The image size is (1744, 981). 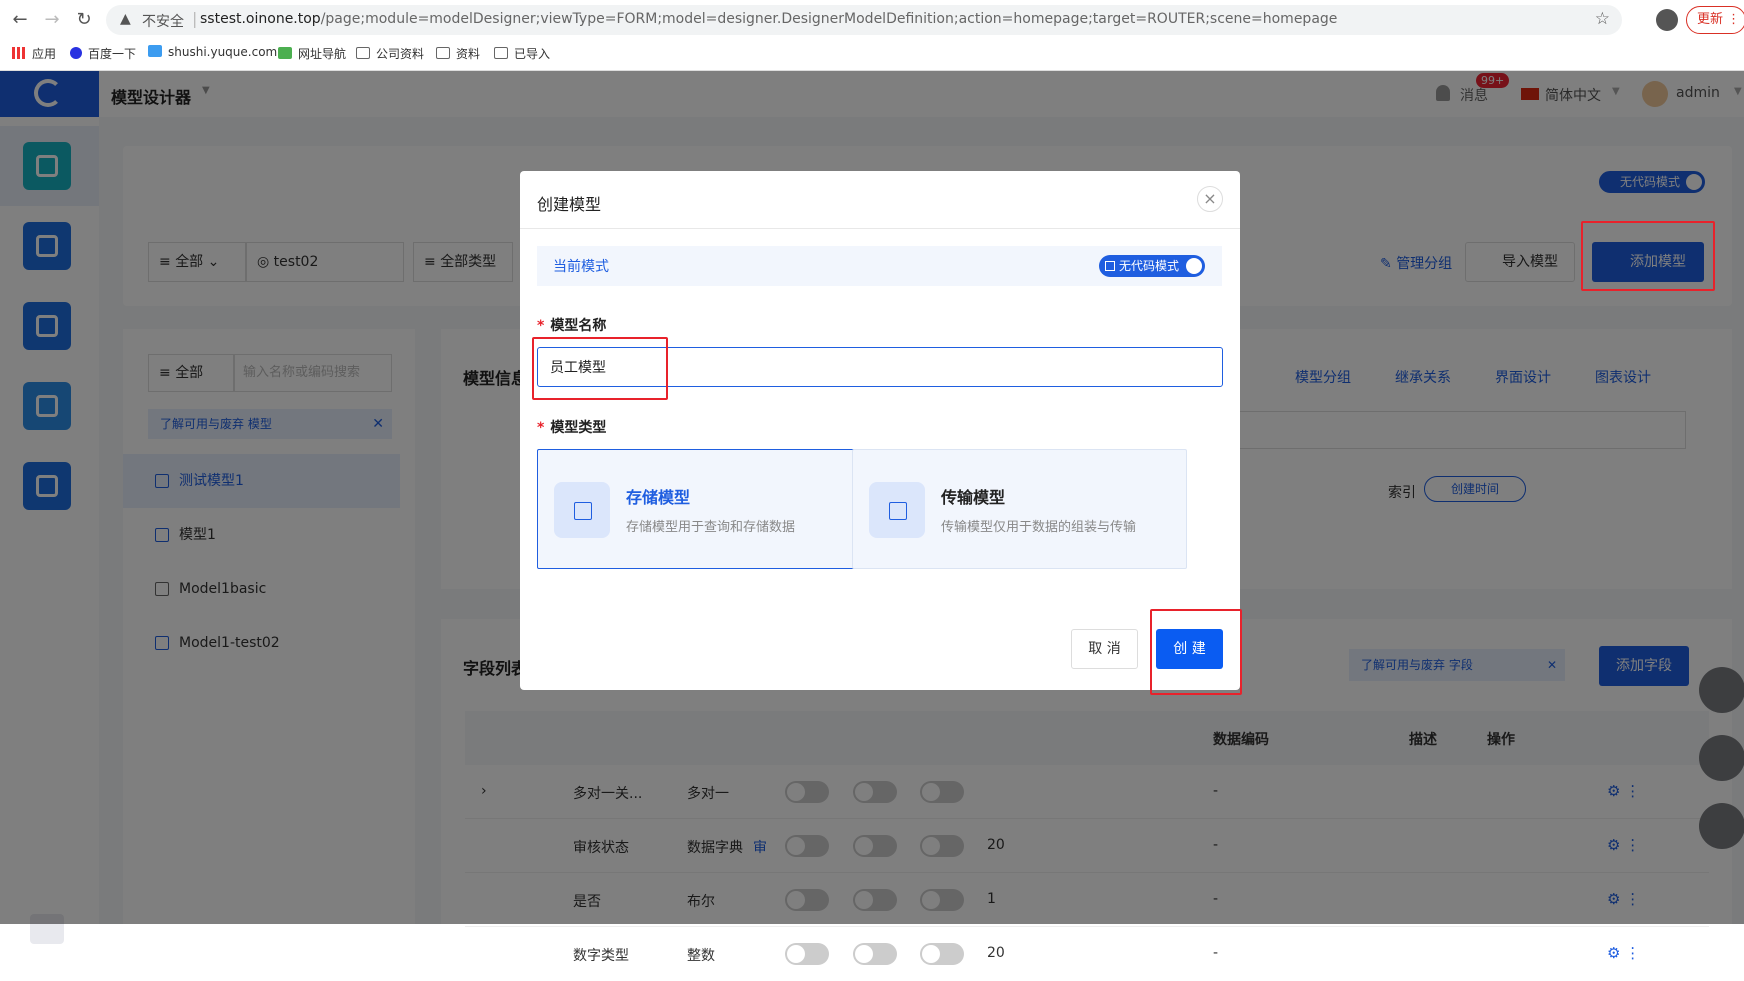 What do you see at coordinates (1019, 509) in the screenshot?
I see `transfer-model-card: 传输模型 传输模型仅用于数据的组装与传输` at bounding box center [1019, 509].